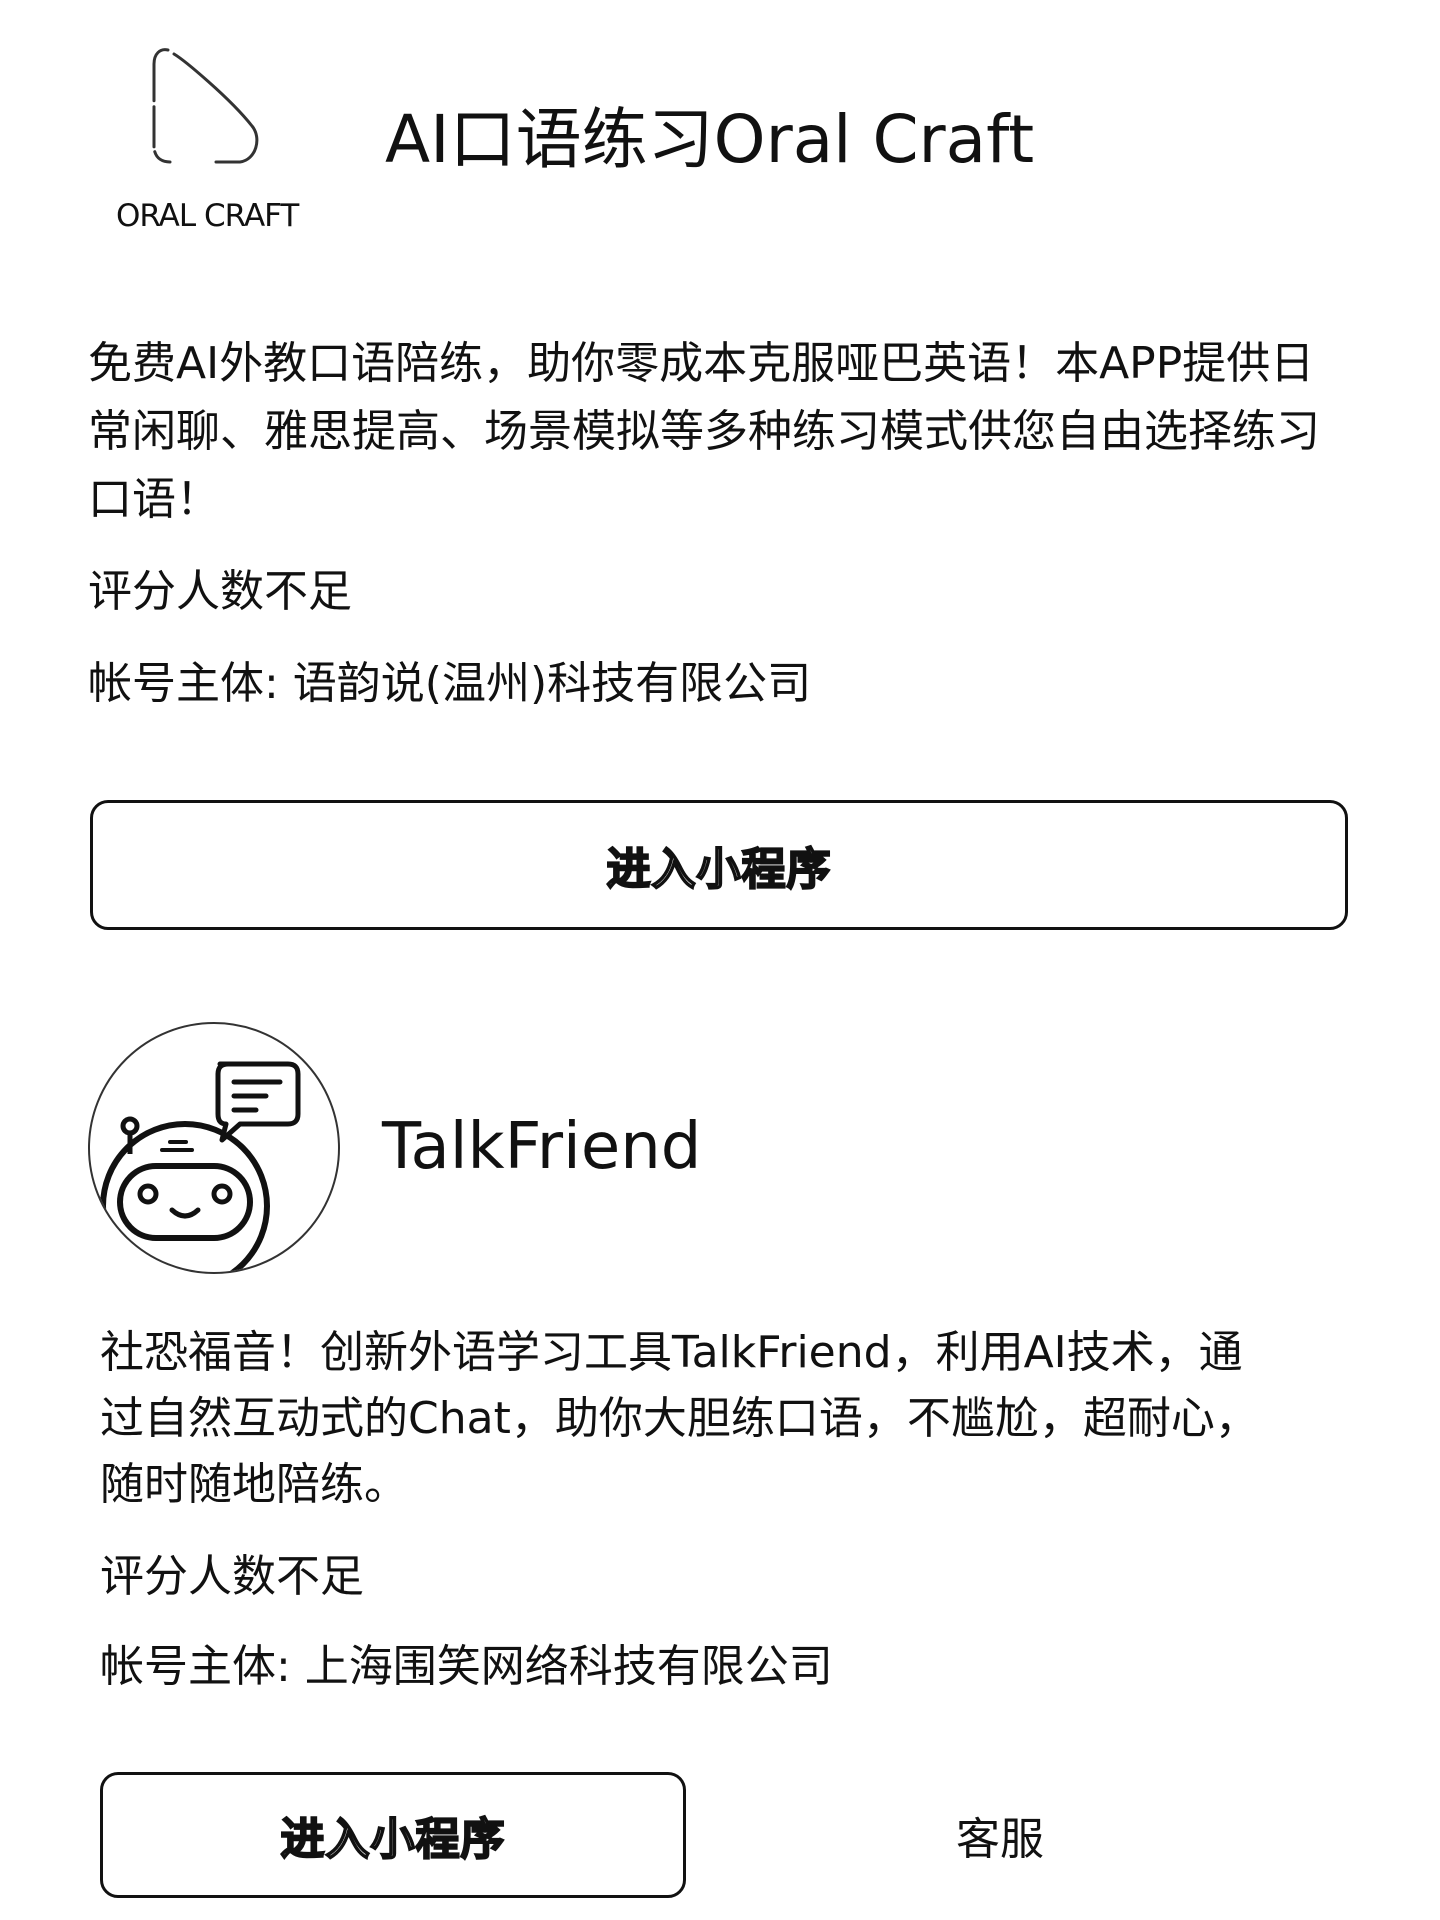 The width and height of the screenshot is (1440, 1920). What do you see at coordinates (542, 1147) in the screenshot?
I see `mini-program-title: TalkFriend` at bounding box center [542, 1147].